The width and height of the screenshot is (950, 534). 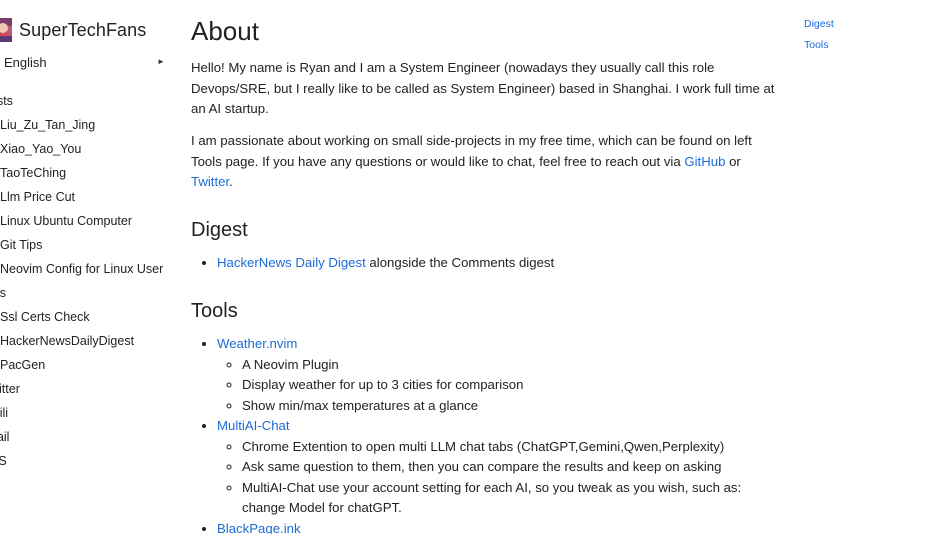 I want to click on site-brand: SuperTechFans, so click(x=73, y=30).